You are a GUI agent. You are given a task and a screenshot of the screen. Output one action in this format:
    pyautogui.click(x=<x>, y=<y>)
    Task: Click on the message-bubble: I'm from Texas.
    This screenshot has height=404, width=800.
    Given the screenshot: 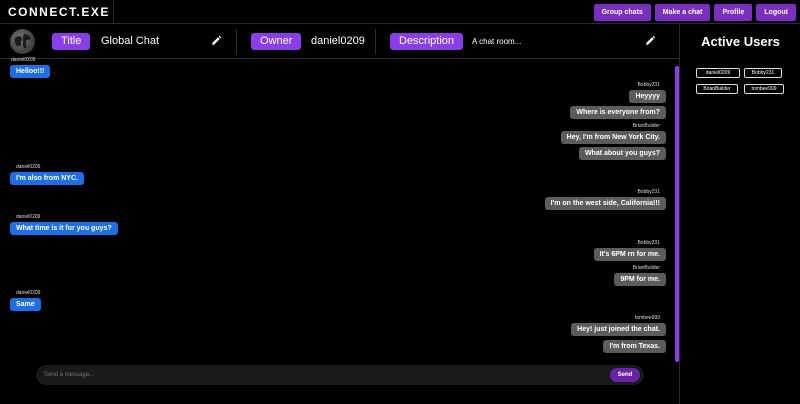 What is the action you would take?
    pyautogui.click(x=634, y=346)
    